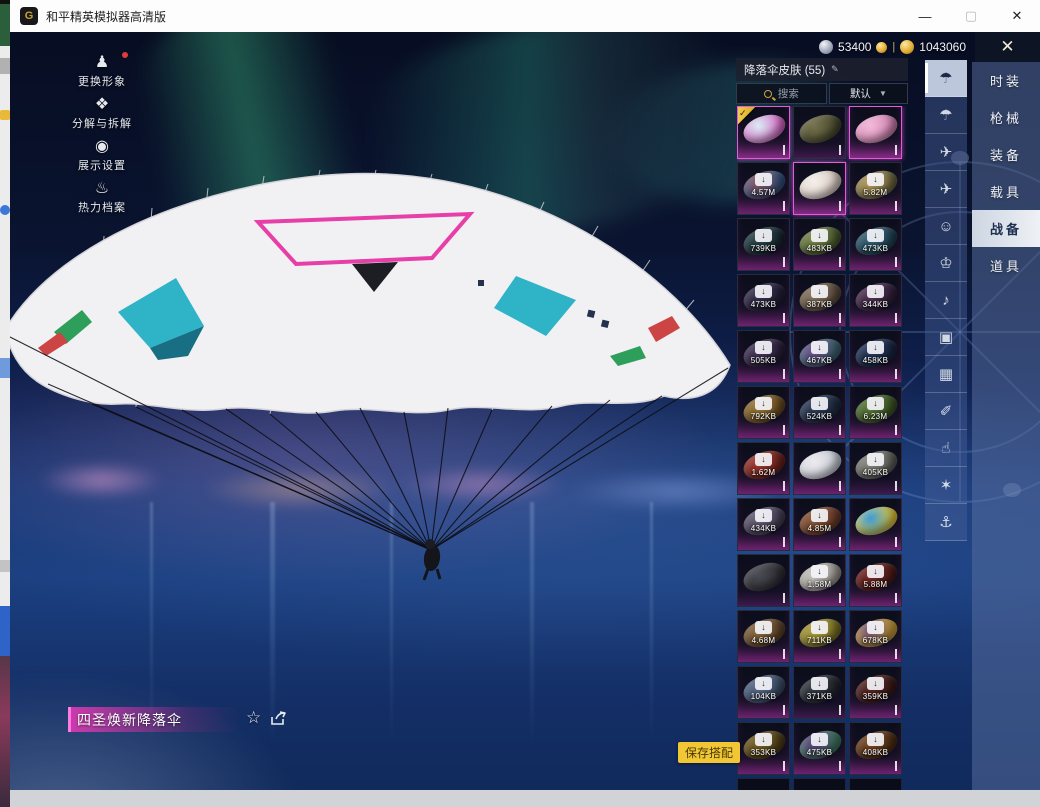 This screenshot has width=1040, height=807. I want to click on tab-时装: 时装, so click(1006, 80).